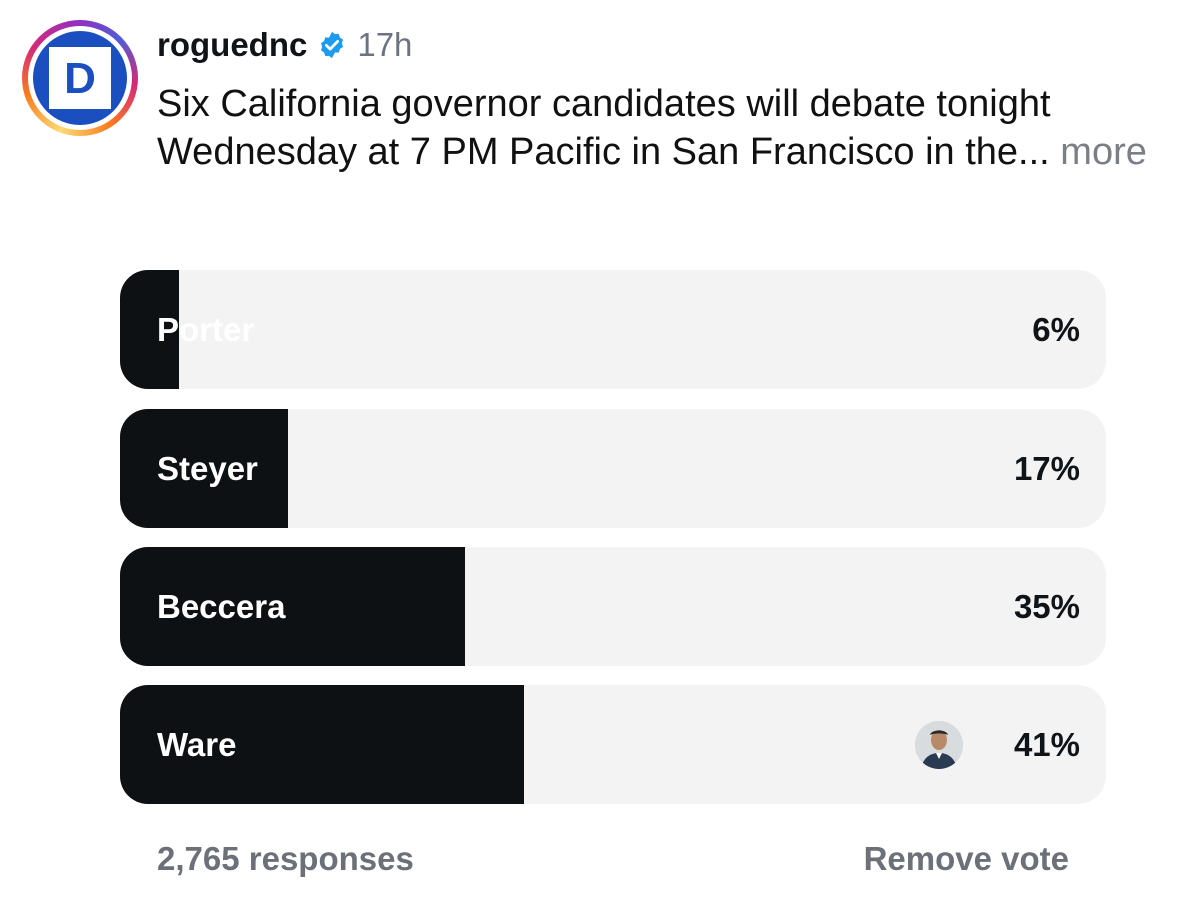 The image size is (1179, 906). What do you see at coordinates (1046, 468) in the screenshot?
I see `poll-option-percent: 17%` at bounding box center [1046, 468].